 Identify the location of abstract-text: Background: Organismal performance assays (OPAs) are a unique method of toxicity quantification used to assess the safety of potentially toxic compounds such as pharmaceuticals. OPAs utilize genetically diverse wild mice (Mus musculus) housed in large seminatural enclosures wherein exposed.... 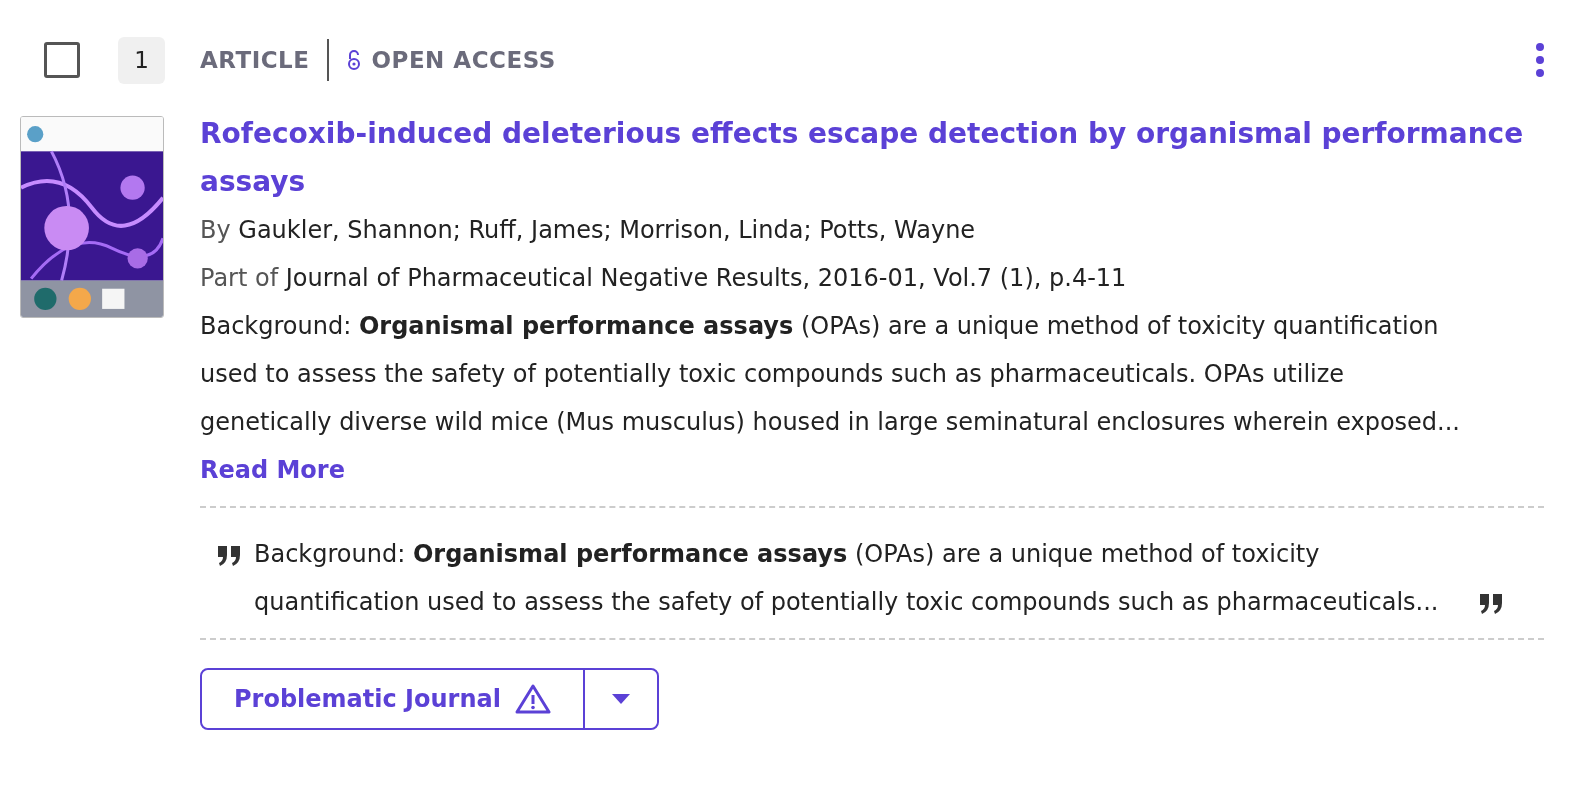
(830, 374).